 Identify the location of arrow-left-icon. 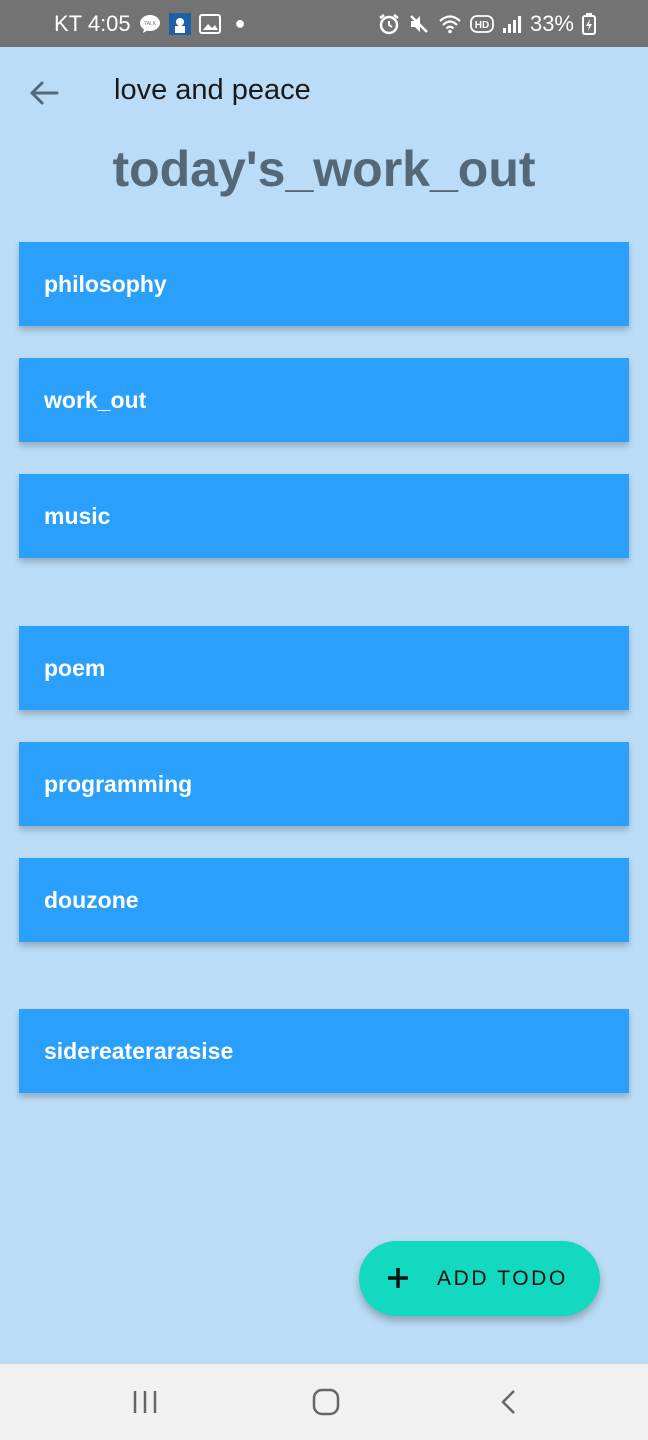
(44, 93).